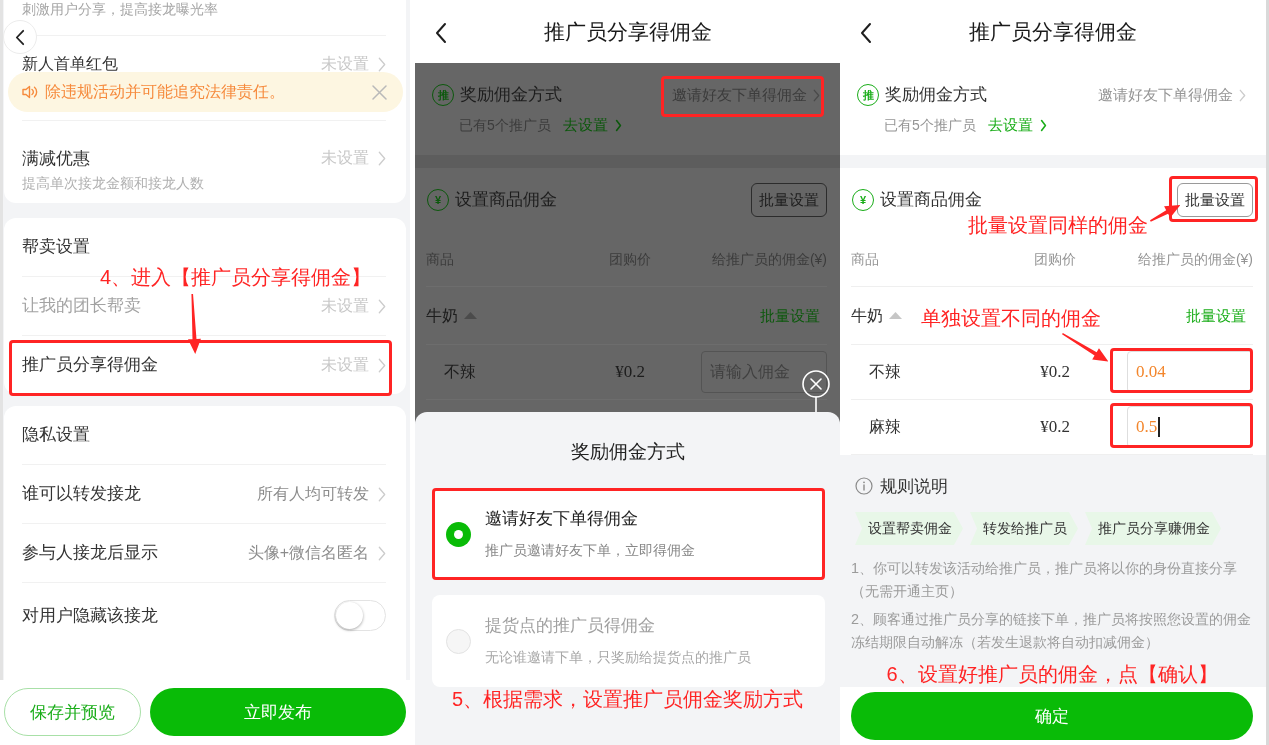  What do you see at coordinates (590, 550) in the screenshot?
I see `option-description: 推广员邀请好友下单，立即得佣金` at bounding box center [590, 550].